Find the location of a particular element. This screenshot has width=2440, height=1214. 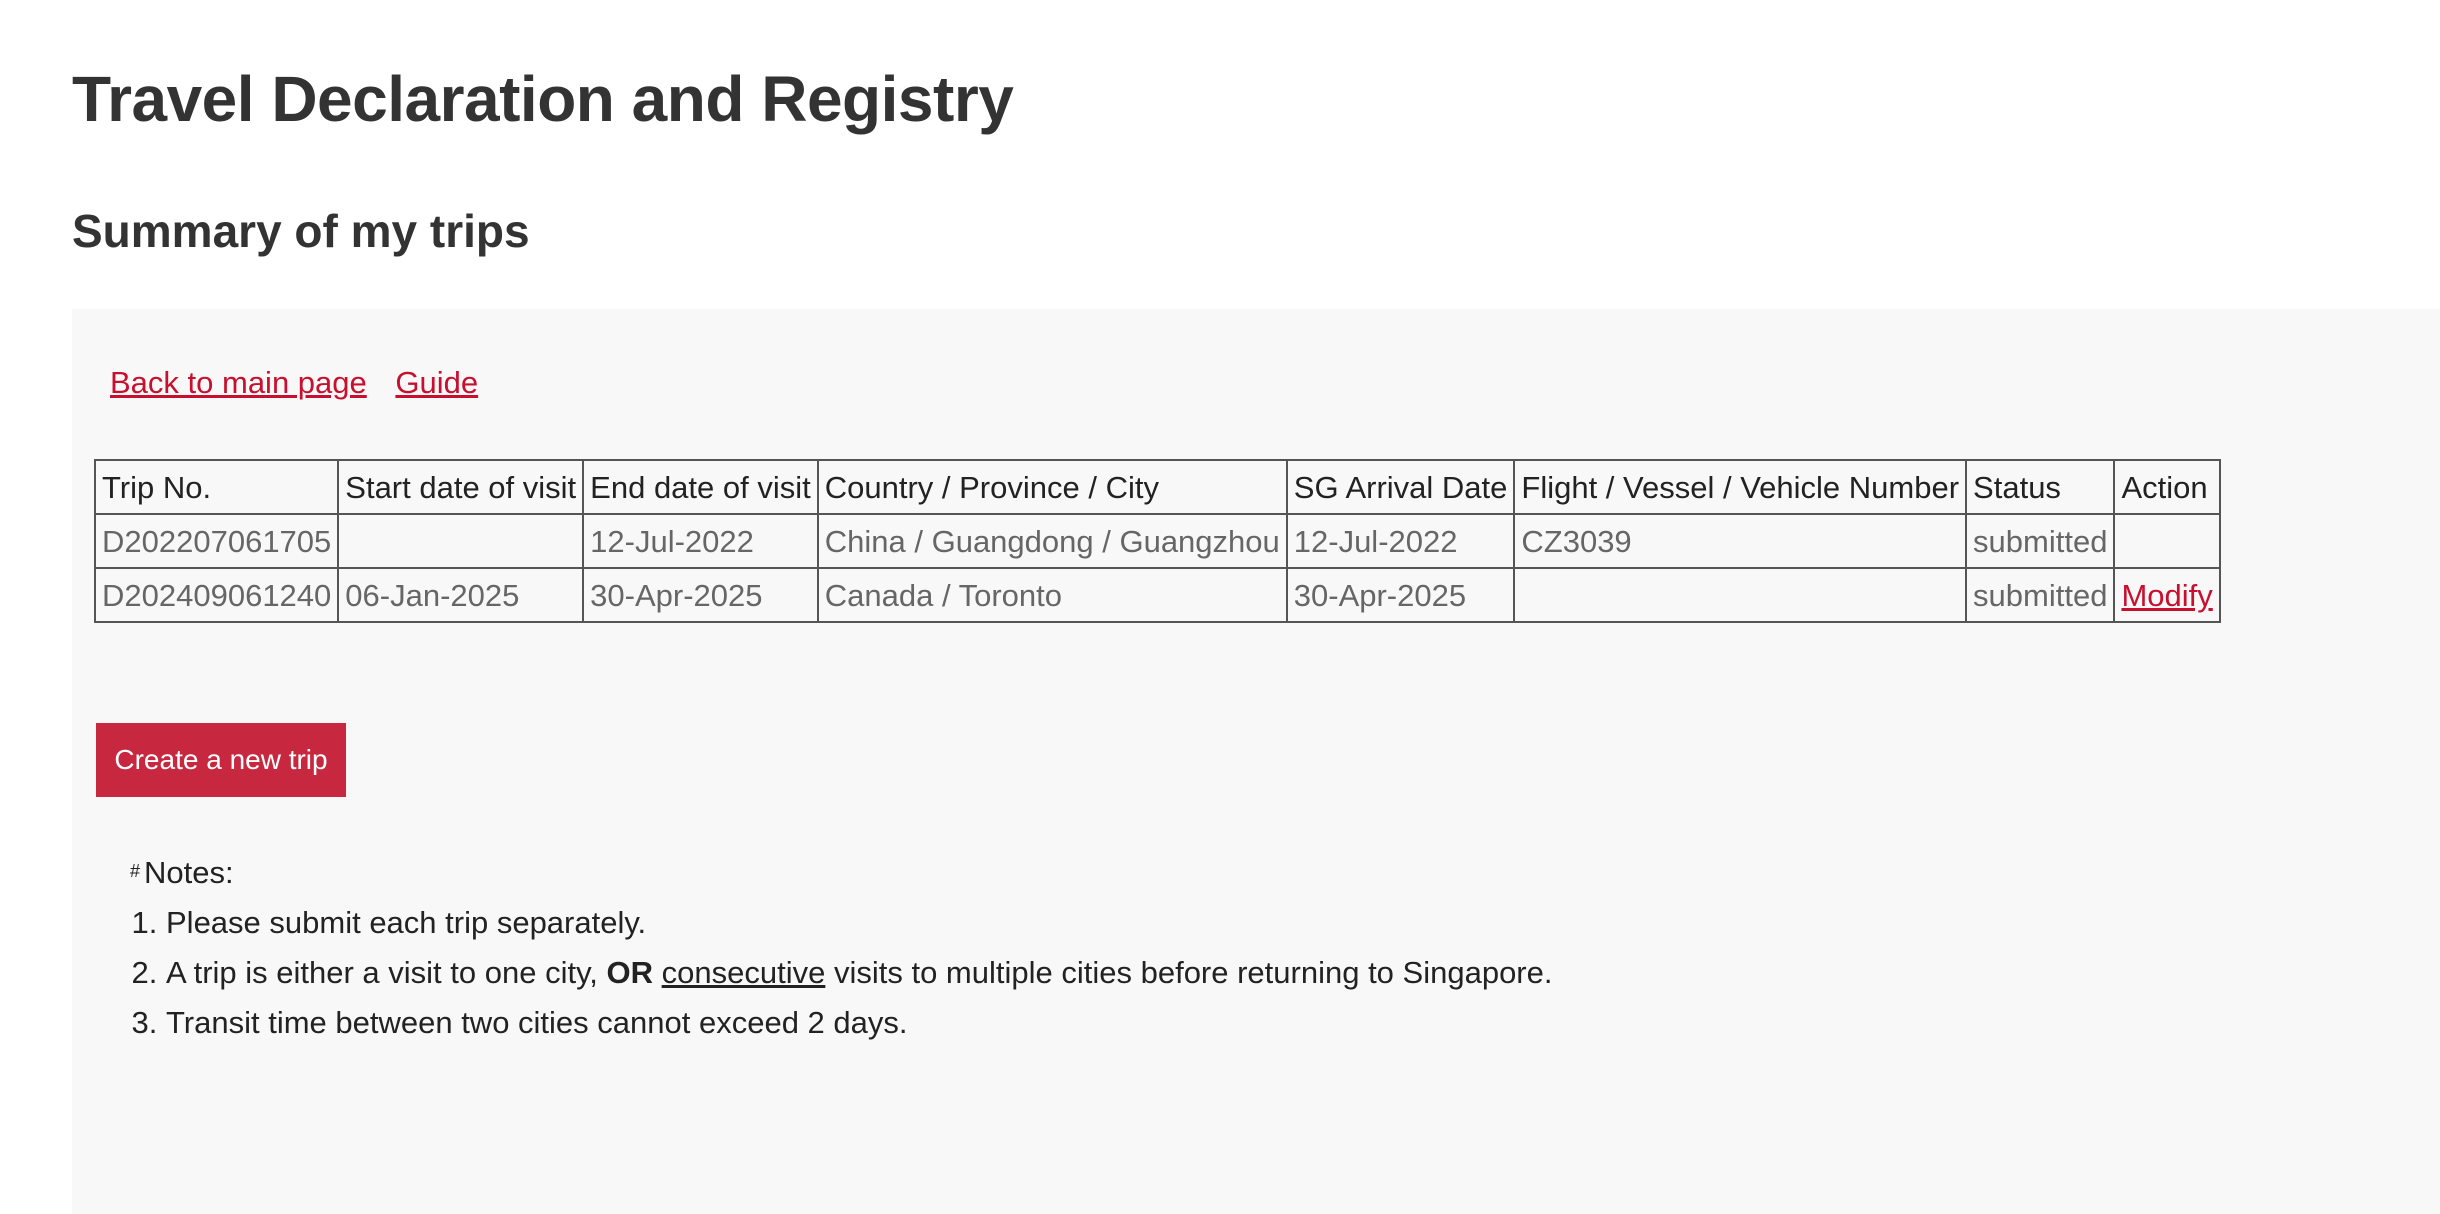

header-flight: Flight / Vessel / Vehicle Number is located at coordinates (1740, 487).